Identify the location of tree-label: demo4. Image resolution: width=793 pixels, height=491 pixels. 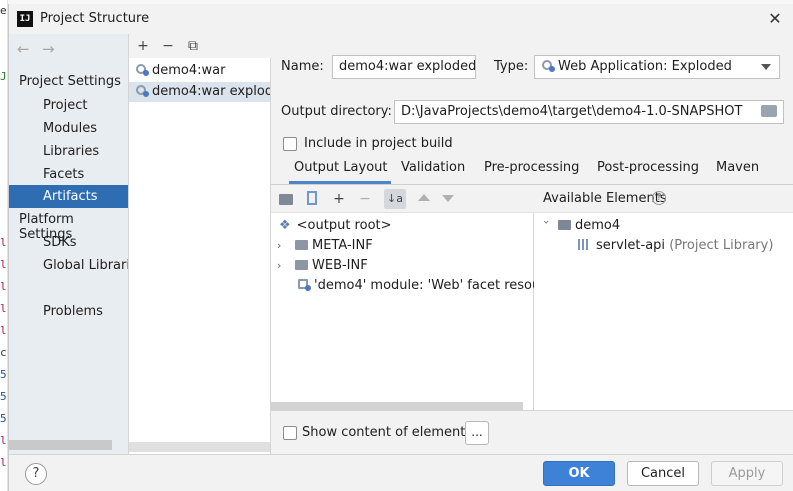
(598, 225).